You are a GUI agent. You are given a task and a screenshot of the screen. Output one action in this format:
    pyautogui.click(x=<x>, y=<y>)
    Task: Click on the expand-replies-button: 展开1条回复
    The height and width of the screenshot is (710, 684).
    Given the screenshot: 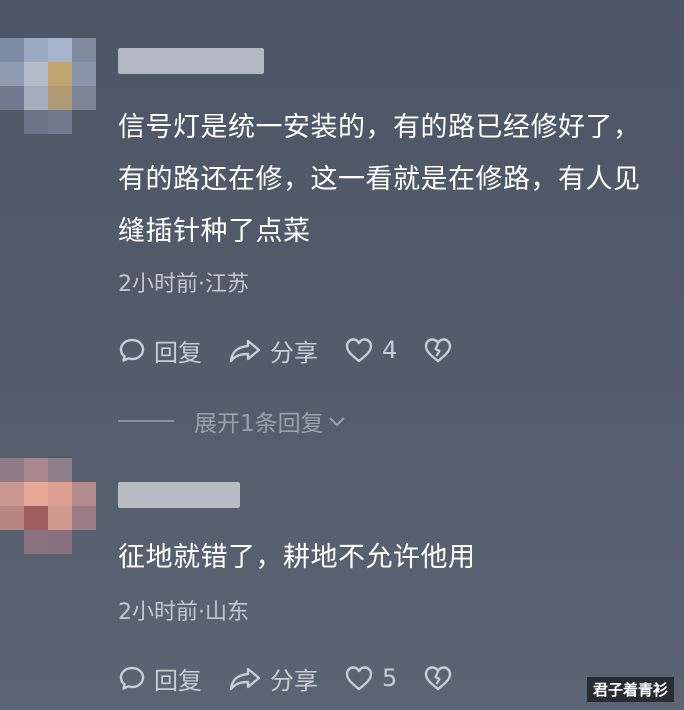 What is the action you would take?
    pyautogui.click(x=233, y=421)
    